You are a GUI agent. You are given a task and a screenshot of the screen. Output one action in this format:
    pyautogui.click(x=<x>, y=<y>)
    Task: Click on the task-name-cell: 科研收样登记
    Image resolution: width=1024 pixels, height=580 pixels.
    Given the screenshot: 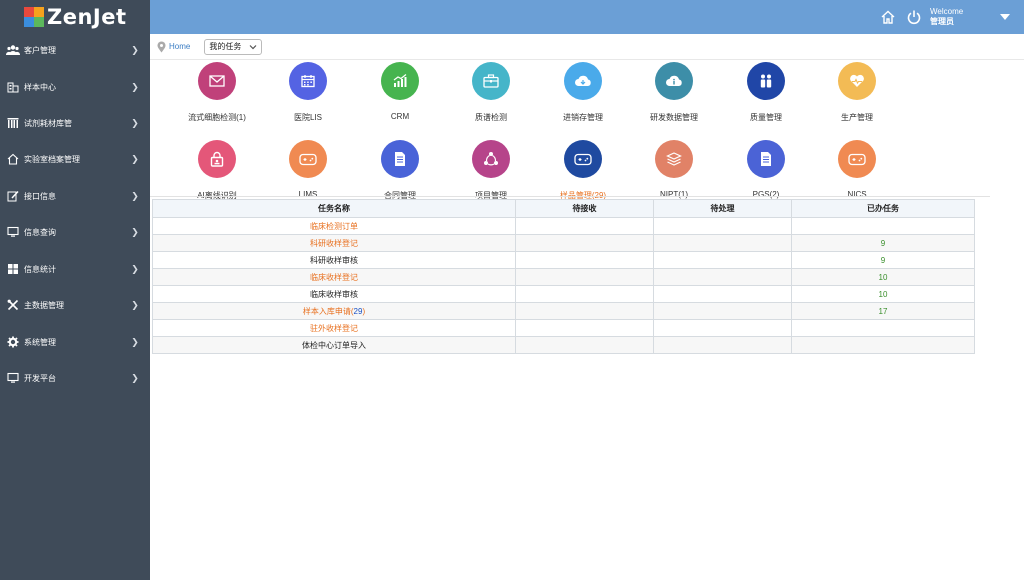 What is the action you would take?
    pyautogui.click(x=334, y=243)
    